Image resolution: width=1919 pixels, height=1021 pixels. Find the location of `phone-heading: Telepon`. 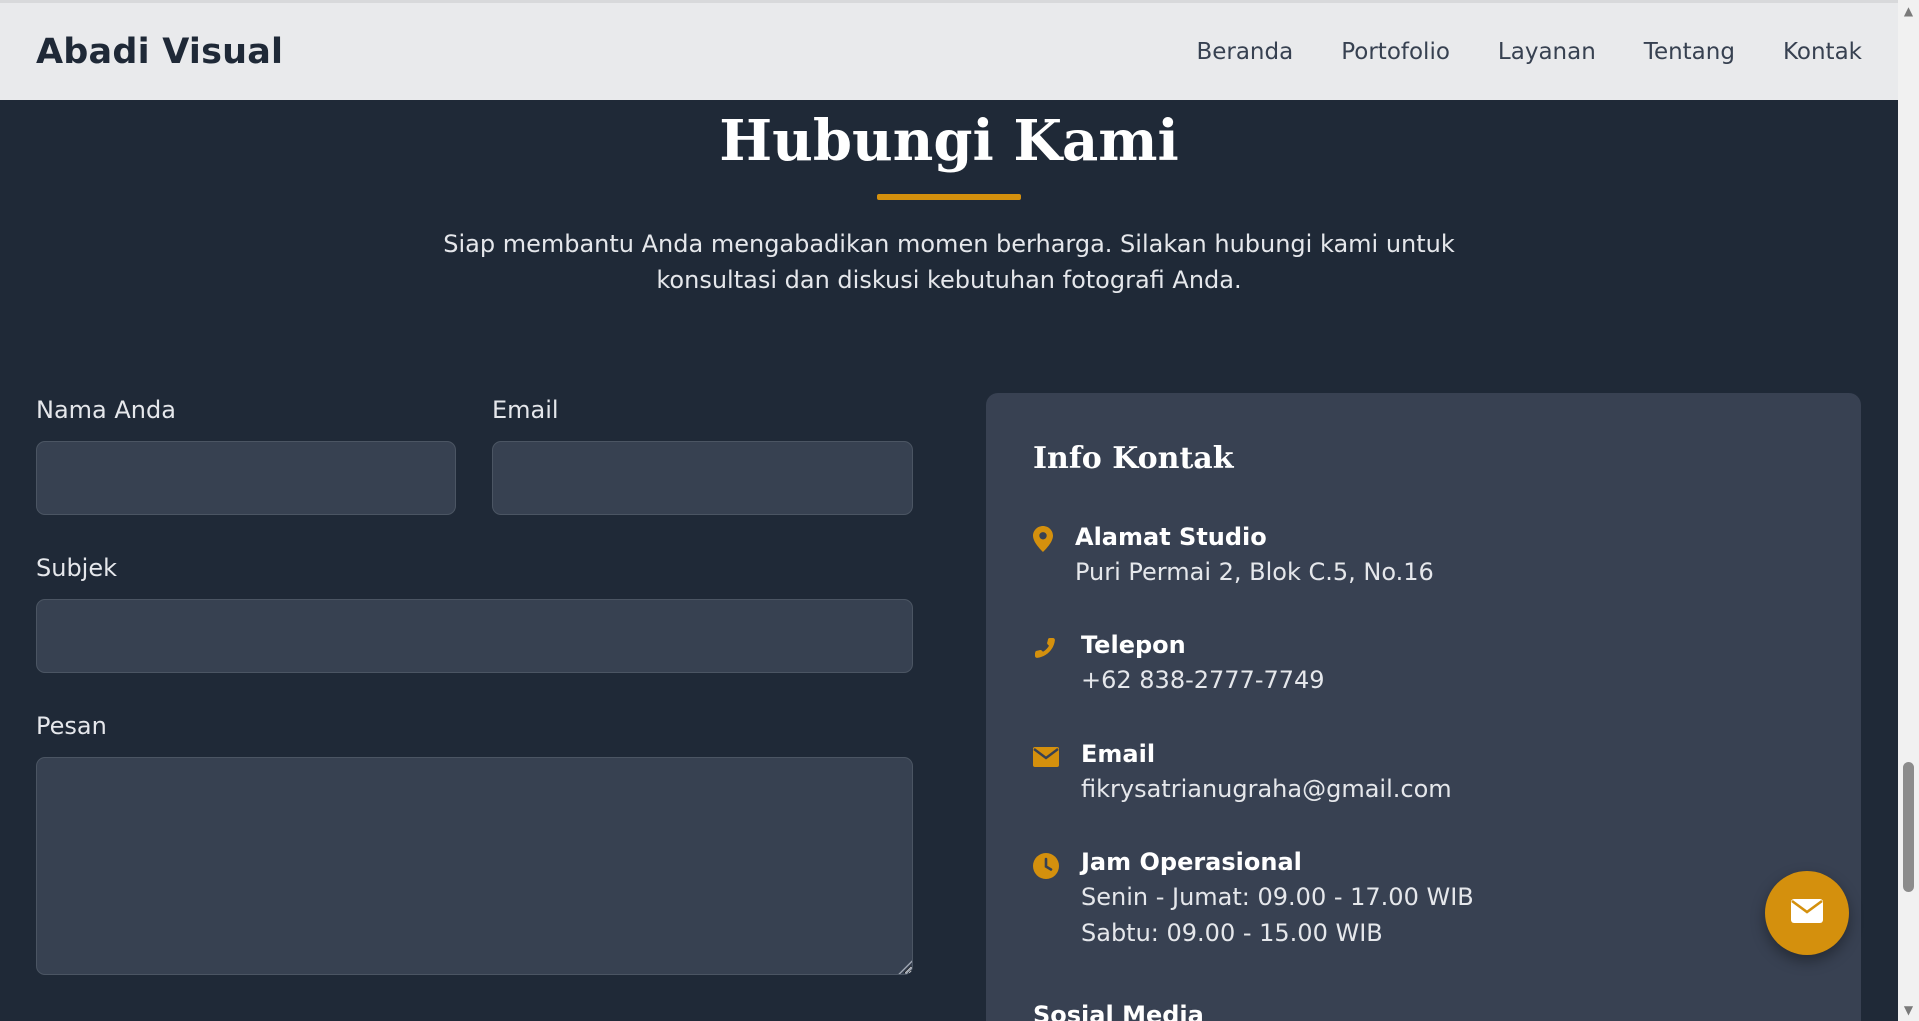

phone-heading: Telepon is located at coordinates (1133, 645).